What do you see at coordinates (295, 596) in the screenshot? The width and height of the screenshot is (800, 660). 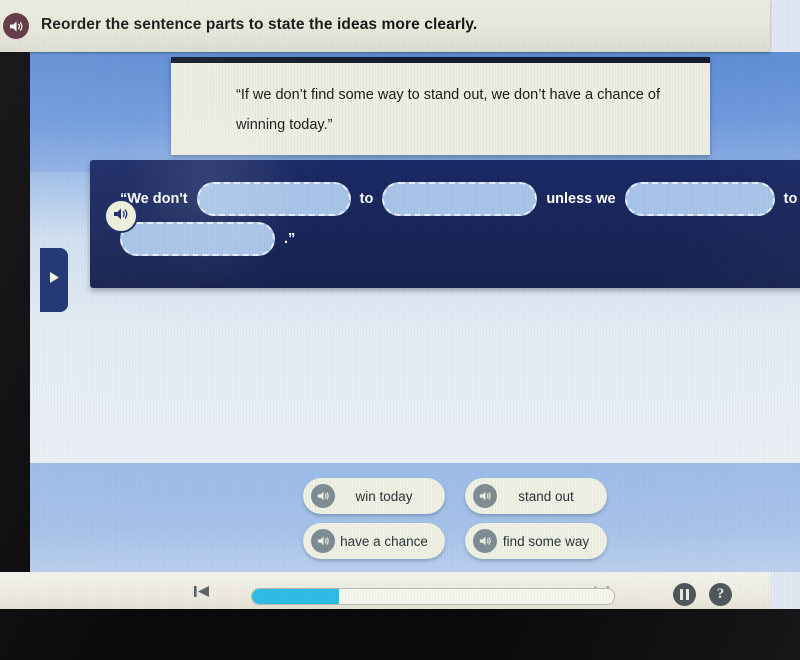 I see `lesson-progress-fill` at bounding box center [295, 596].